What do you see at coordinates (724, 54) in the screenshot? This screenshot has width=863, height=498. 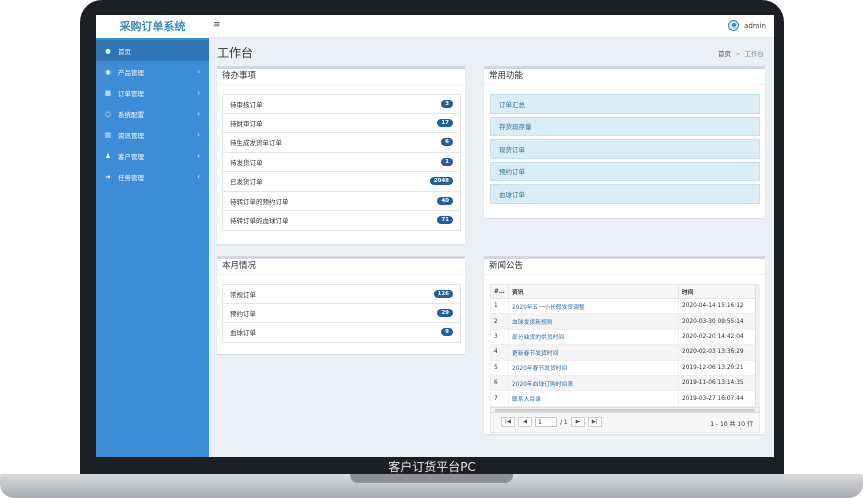 I see `breadcrumb-home: 首页` at bounding box center [724, 54].